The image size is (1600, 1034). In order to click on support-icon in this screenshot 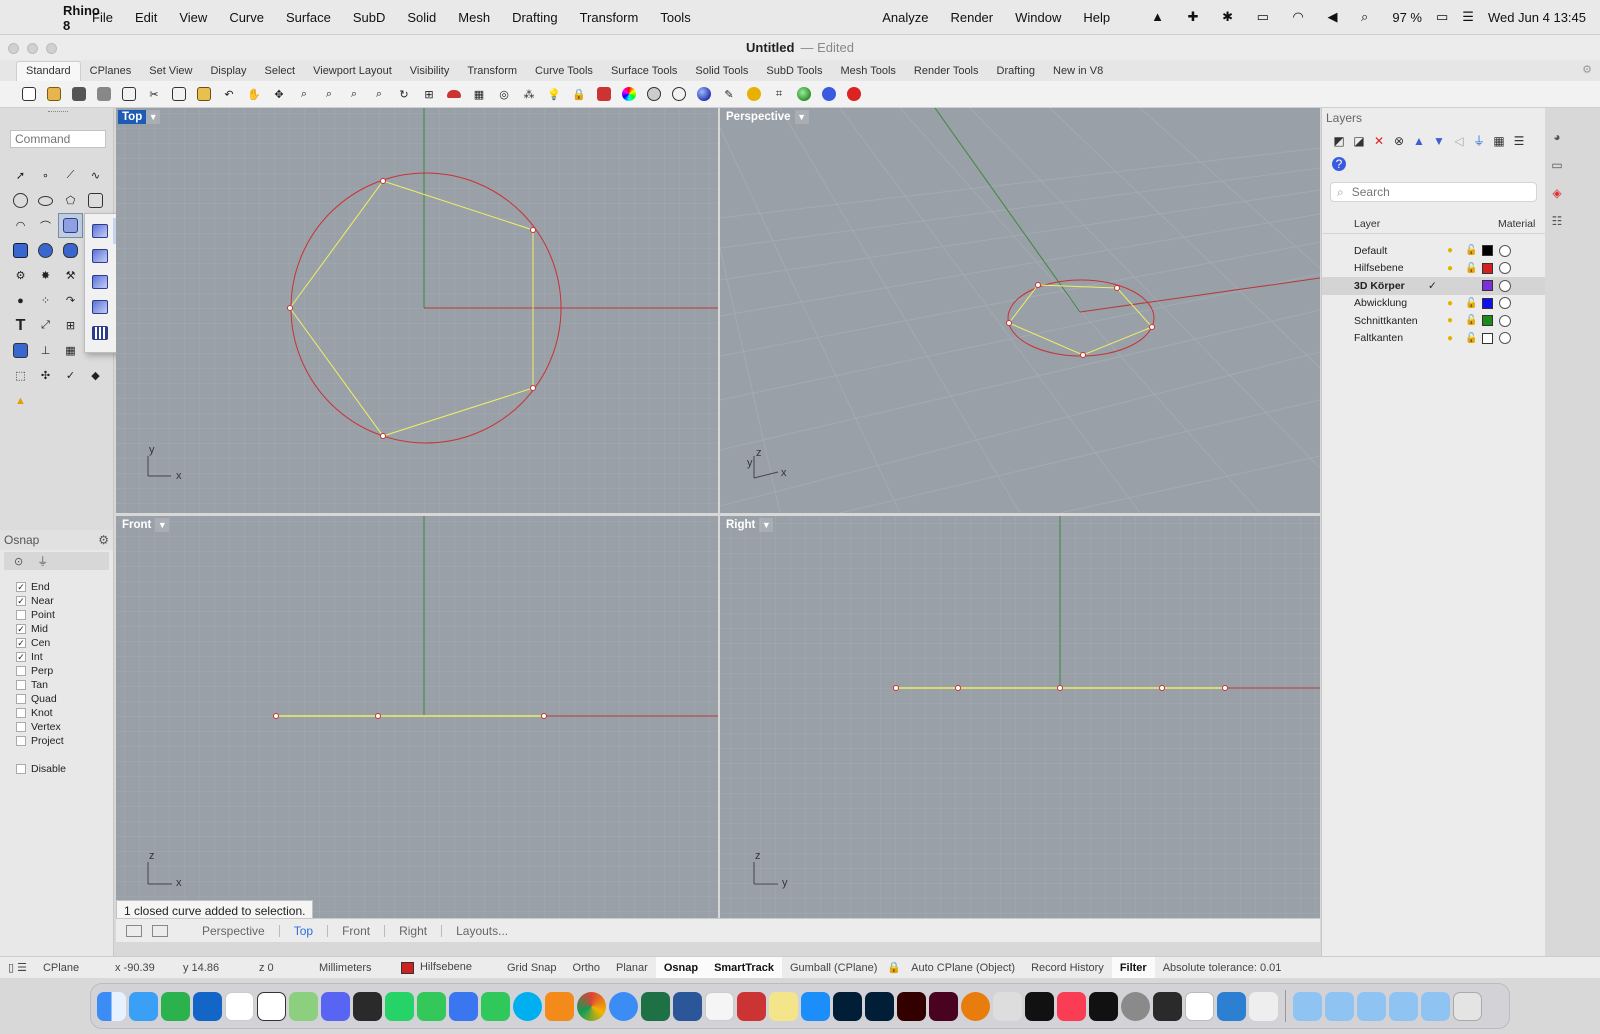, I will do `click(854, 94)`.